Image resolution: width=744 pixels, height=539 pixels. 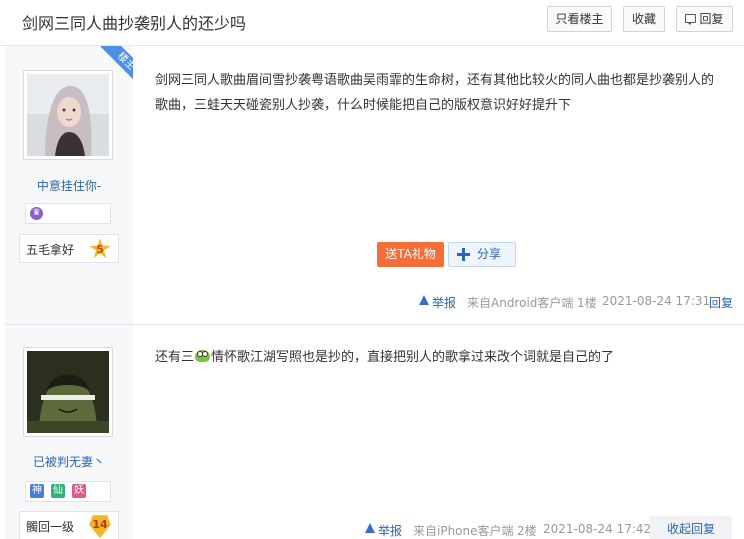 I want to click on floor-number: 2楼, so click(x=527, y=531).